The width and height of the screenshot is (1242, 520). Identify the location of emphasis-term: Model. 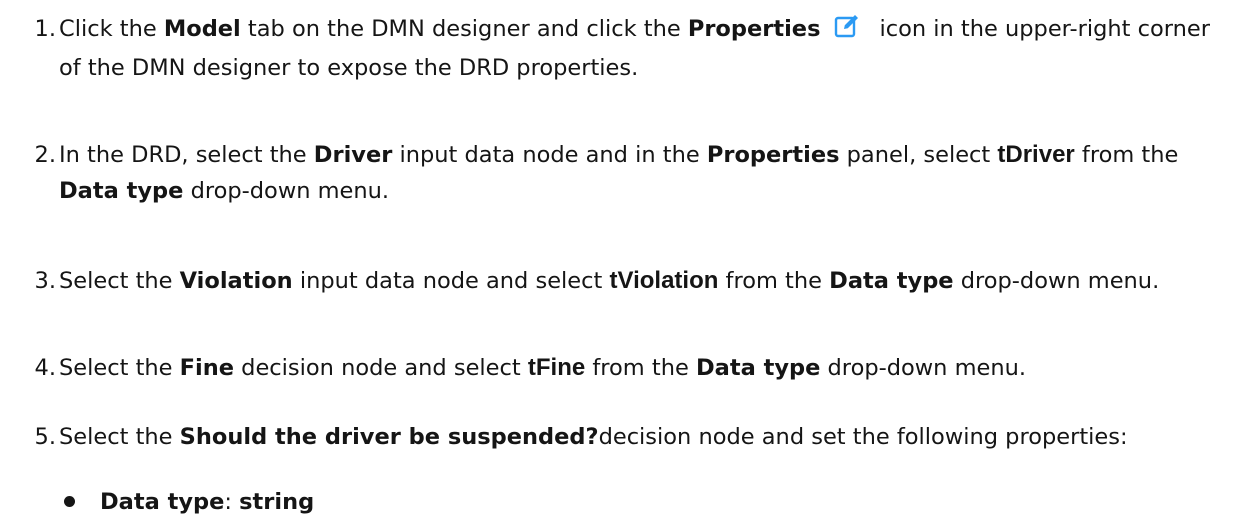
(202, 29).